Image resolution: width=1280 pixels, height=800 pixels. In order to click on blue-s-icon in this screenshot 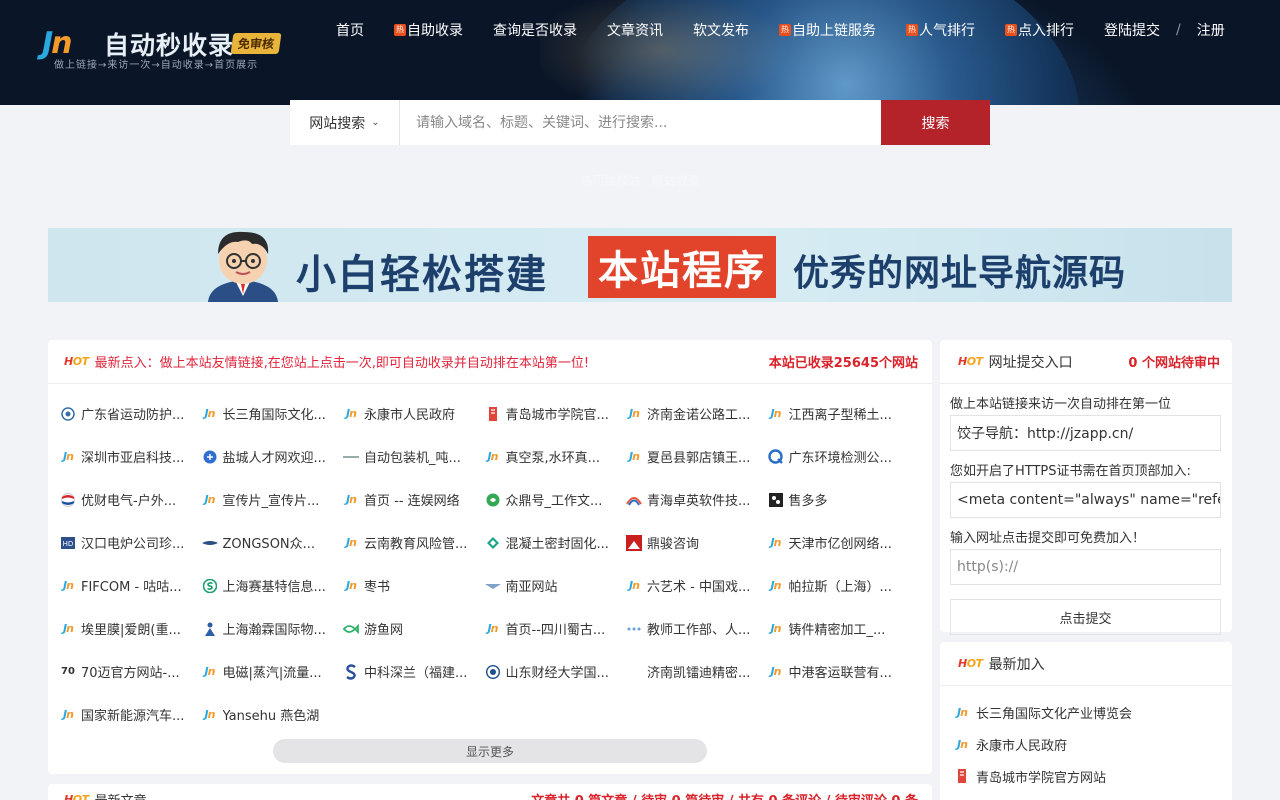, I will do `click(351, 671)`.